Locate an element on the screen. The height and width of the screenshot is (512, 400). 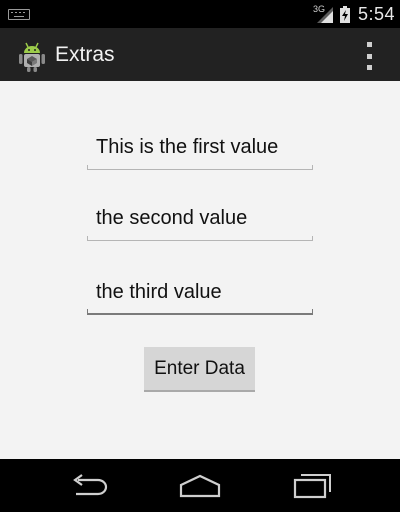
first-field-underline is located at coordinates (200, 167).